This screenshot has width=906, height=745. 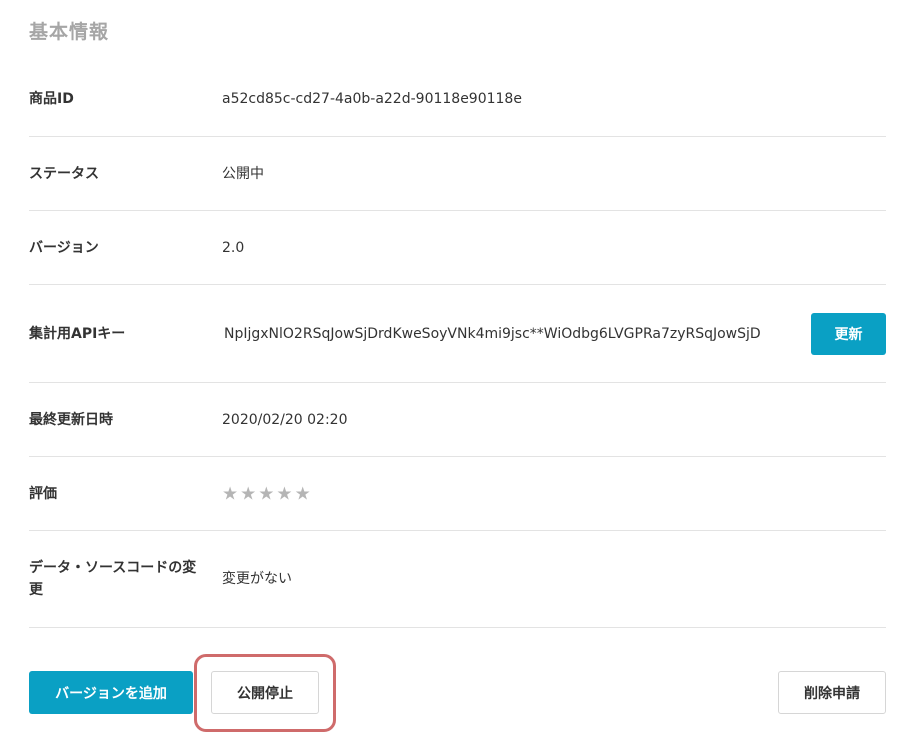 What do you see at coordinates (457, 579) in the screenshot?
I see `info-row-source-change: データ・ソースコードの変更 変更がない` at bounding box center [457, 579].